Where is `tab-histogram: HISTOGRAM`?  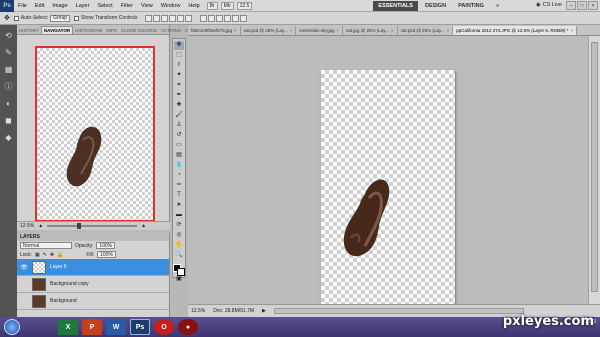 tab-histogram: HISTOGRAM is located at coordinates (88, 30).